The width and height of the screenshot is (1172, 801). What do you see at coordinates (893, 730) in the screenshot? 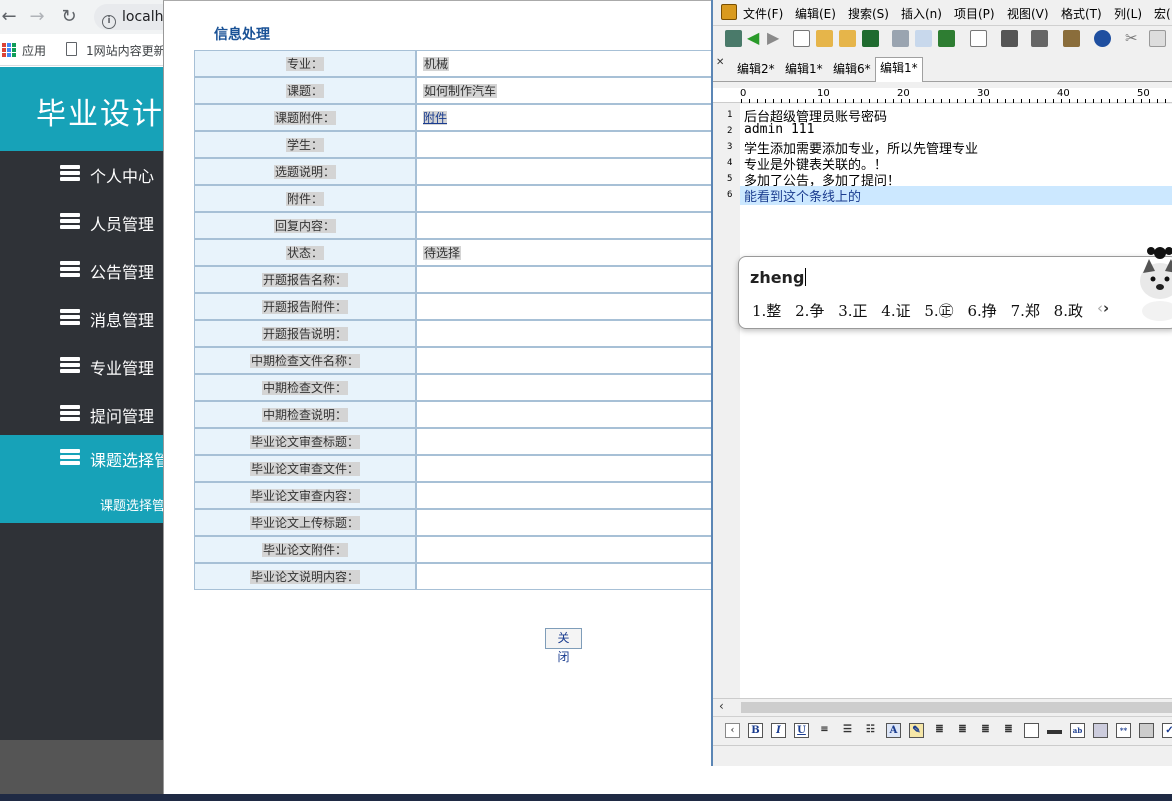
I see `font-icon: A` at bounding box center [893, 730].